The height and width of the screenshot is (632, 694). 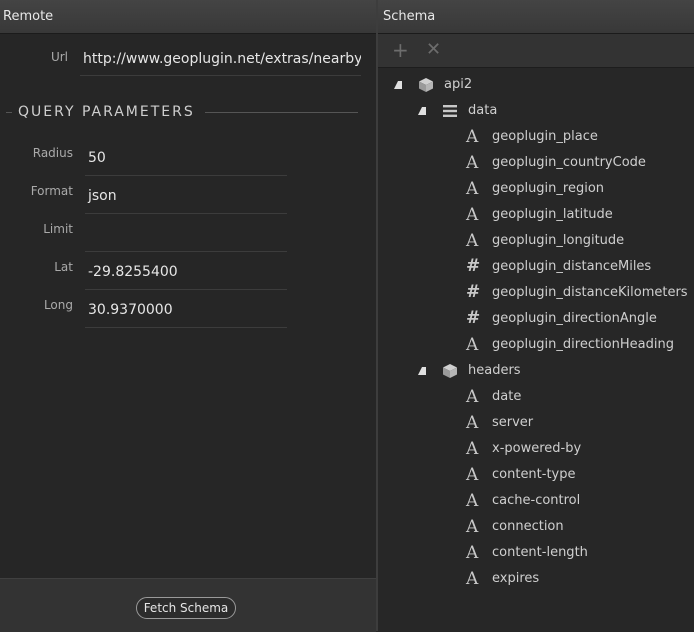 I want to click on tree-node-geoplugin-directionangle: # geoplugin_directionAngle, so click(x=536, y=320).